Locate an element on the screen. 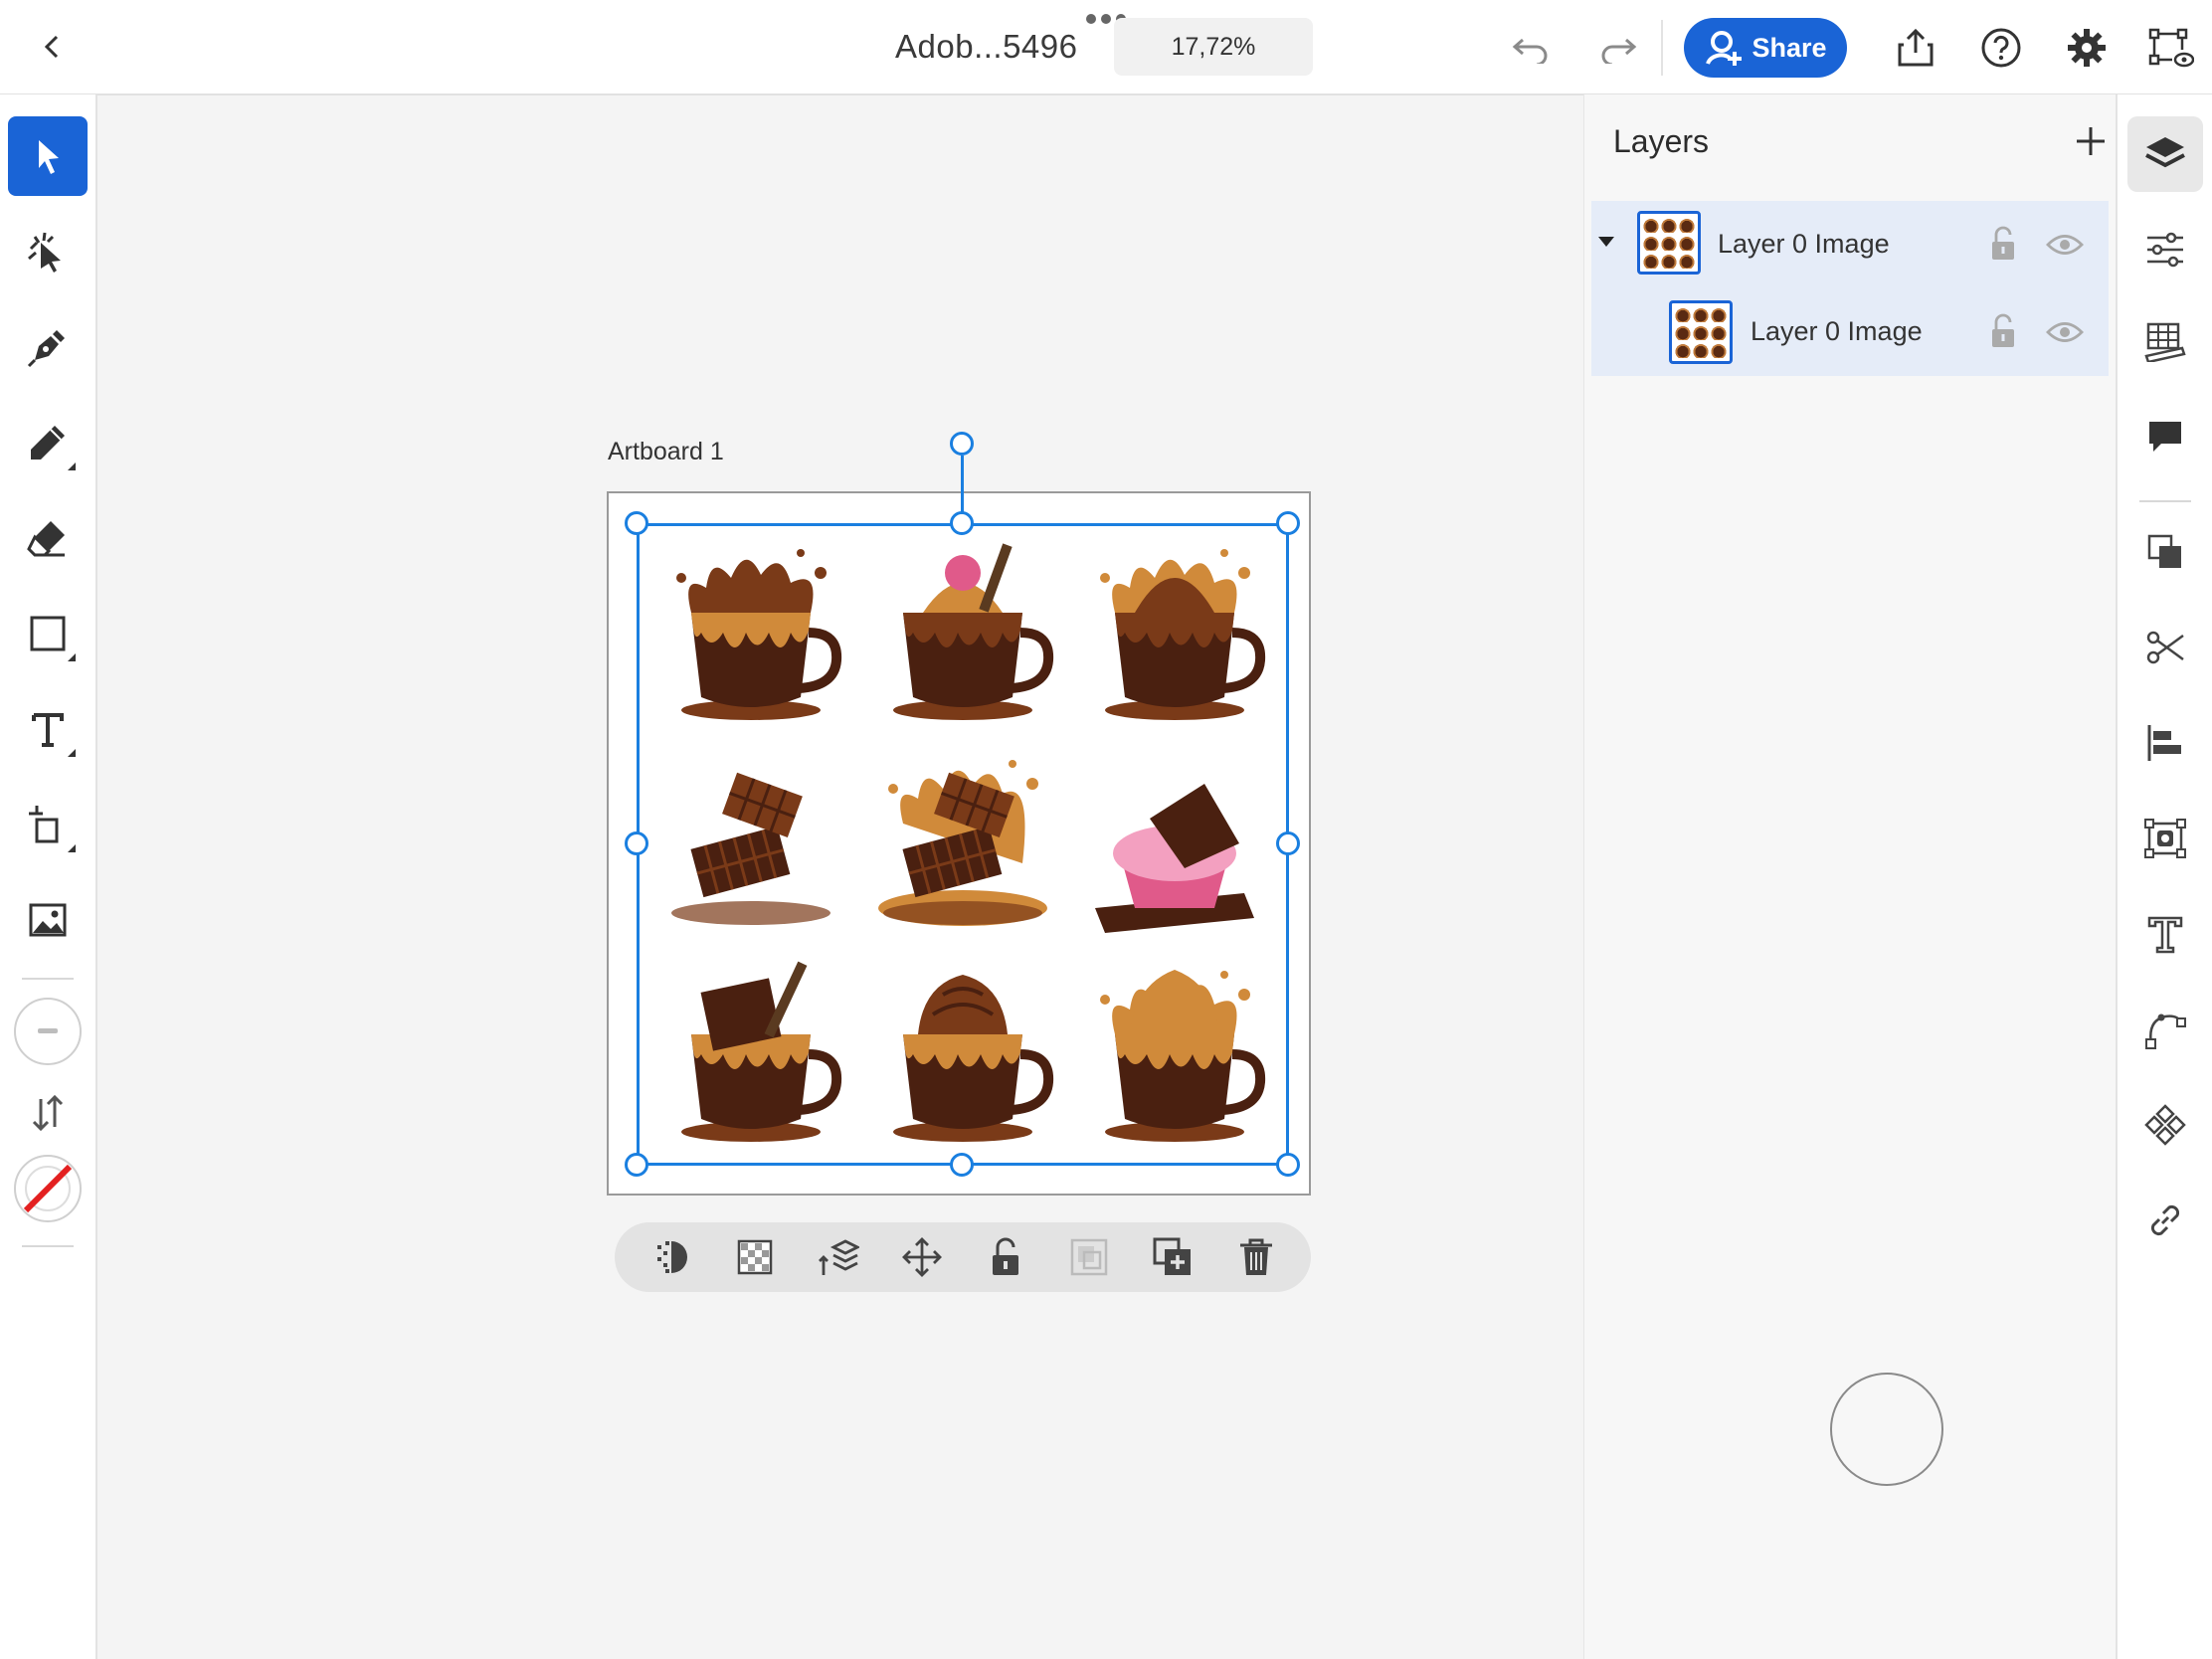 Image resolution: width=2212 pixels, height=1659 pixels. help-button is located at coordinates (2001, 48).